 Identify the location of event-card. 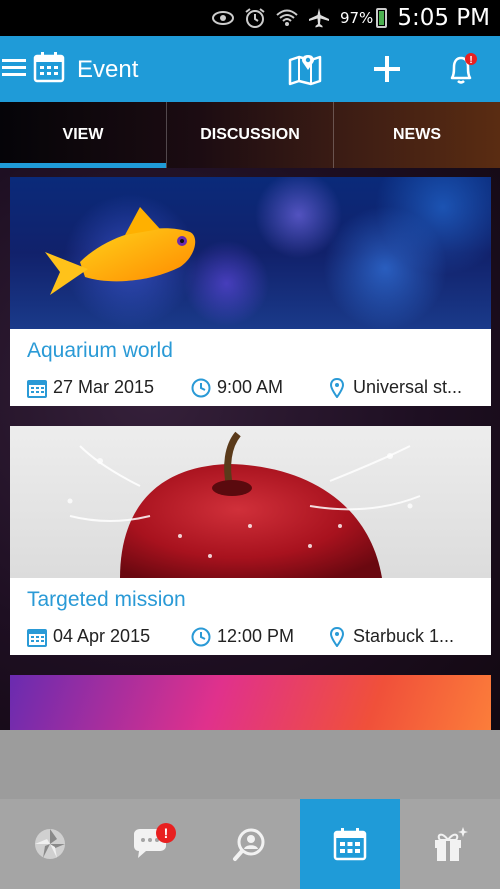
(250, 702).